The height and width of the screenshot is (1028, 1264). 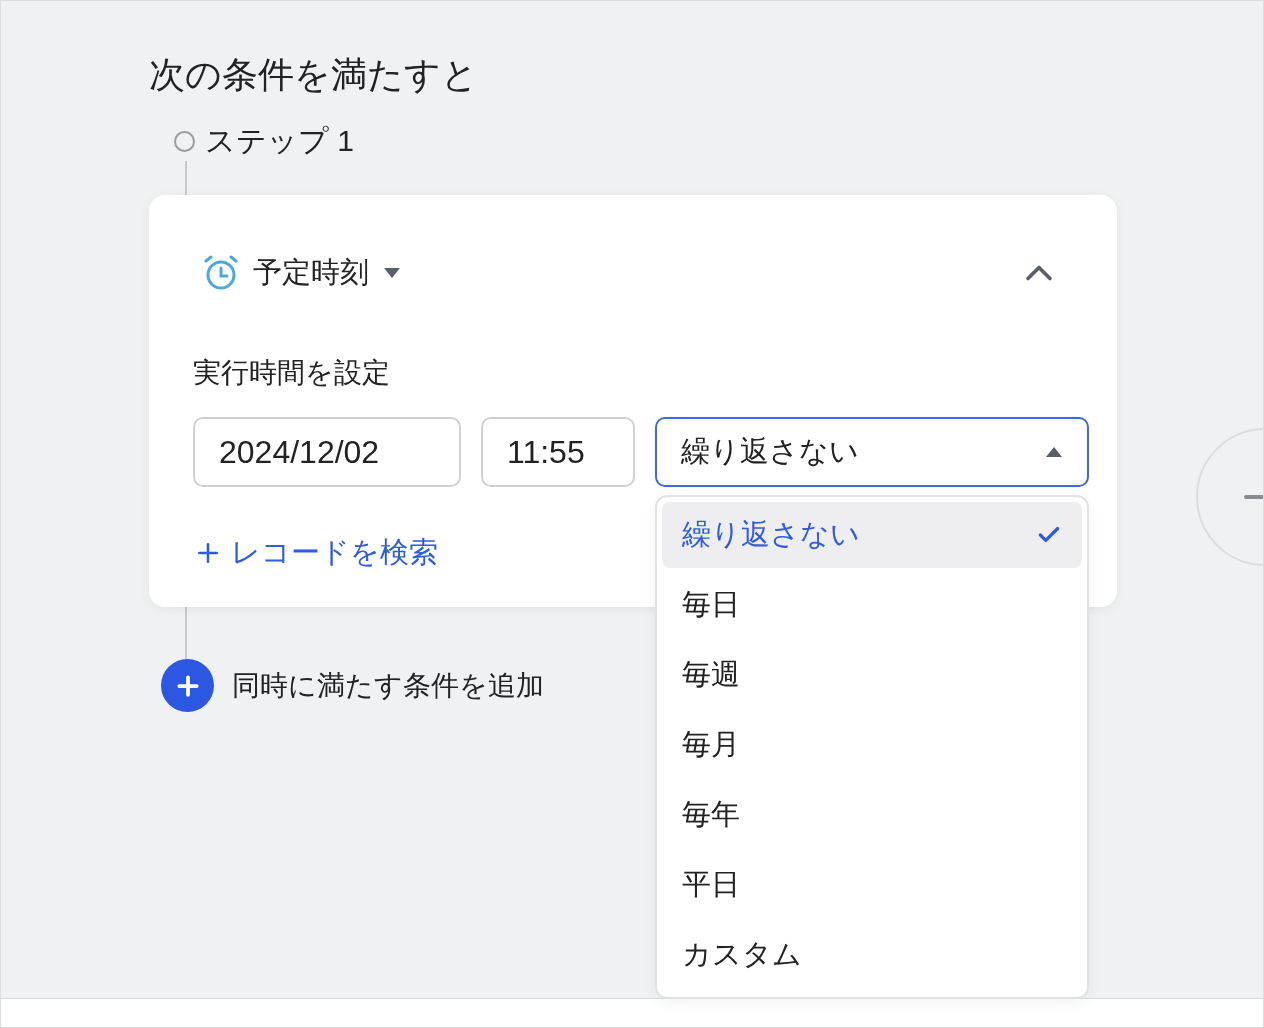 I want to click on repeat-select: 繰り返さない, so click(x=872, y=452).